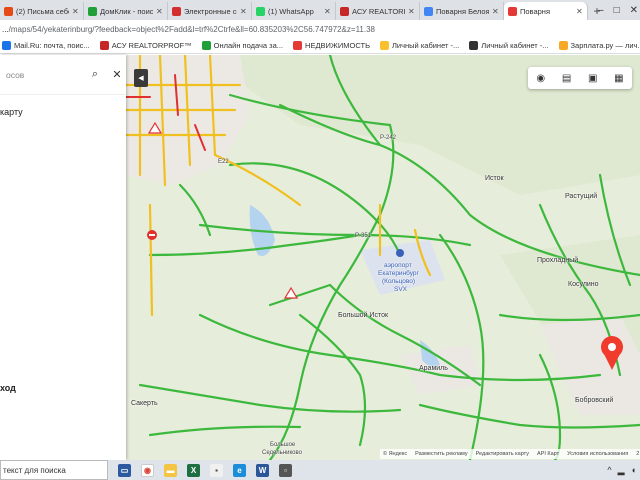  What do you see at coordinates (609, 470) in the screenshot?
I see `chevron-up-icon: ^` at bounding box center [609, 470].